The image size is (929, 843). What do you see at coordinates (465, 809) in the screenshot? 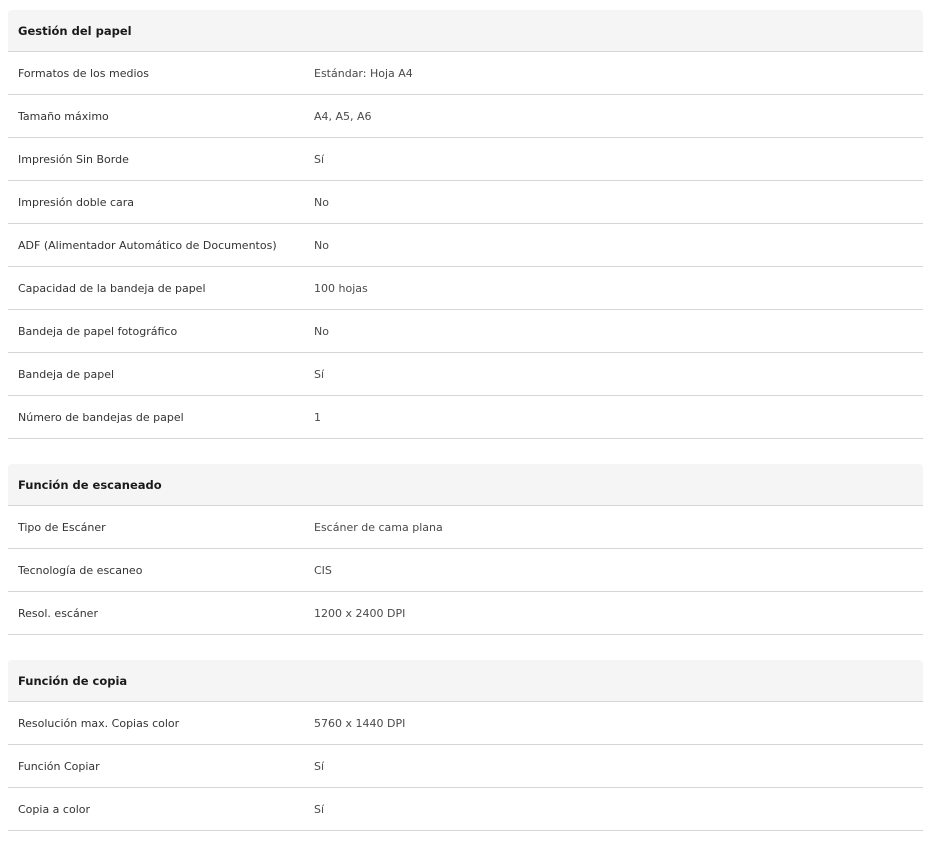
I see `spec-row: Copia a color Sí` at bounding box center [465, 809].